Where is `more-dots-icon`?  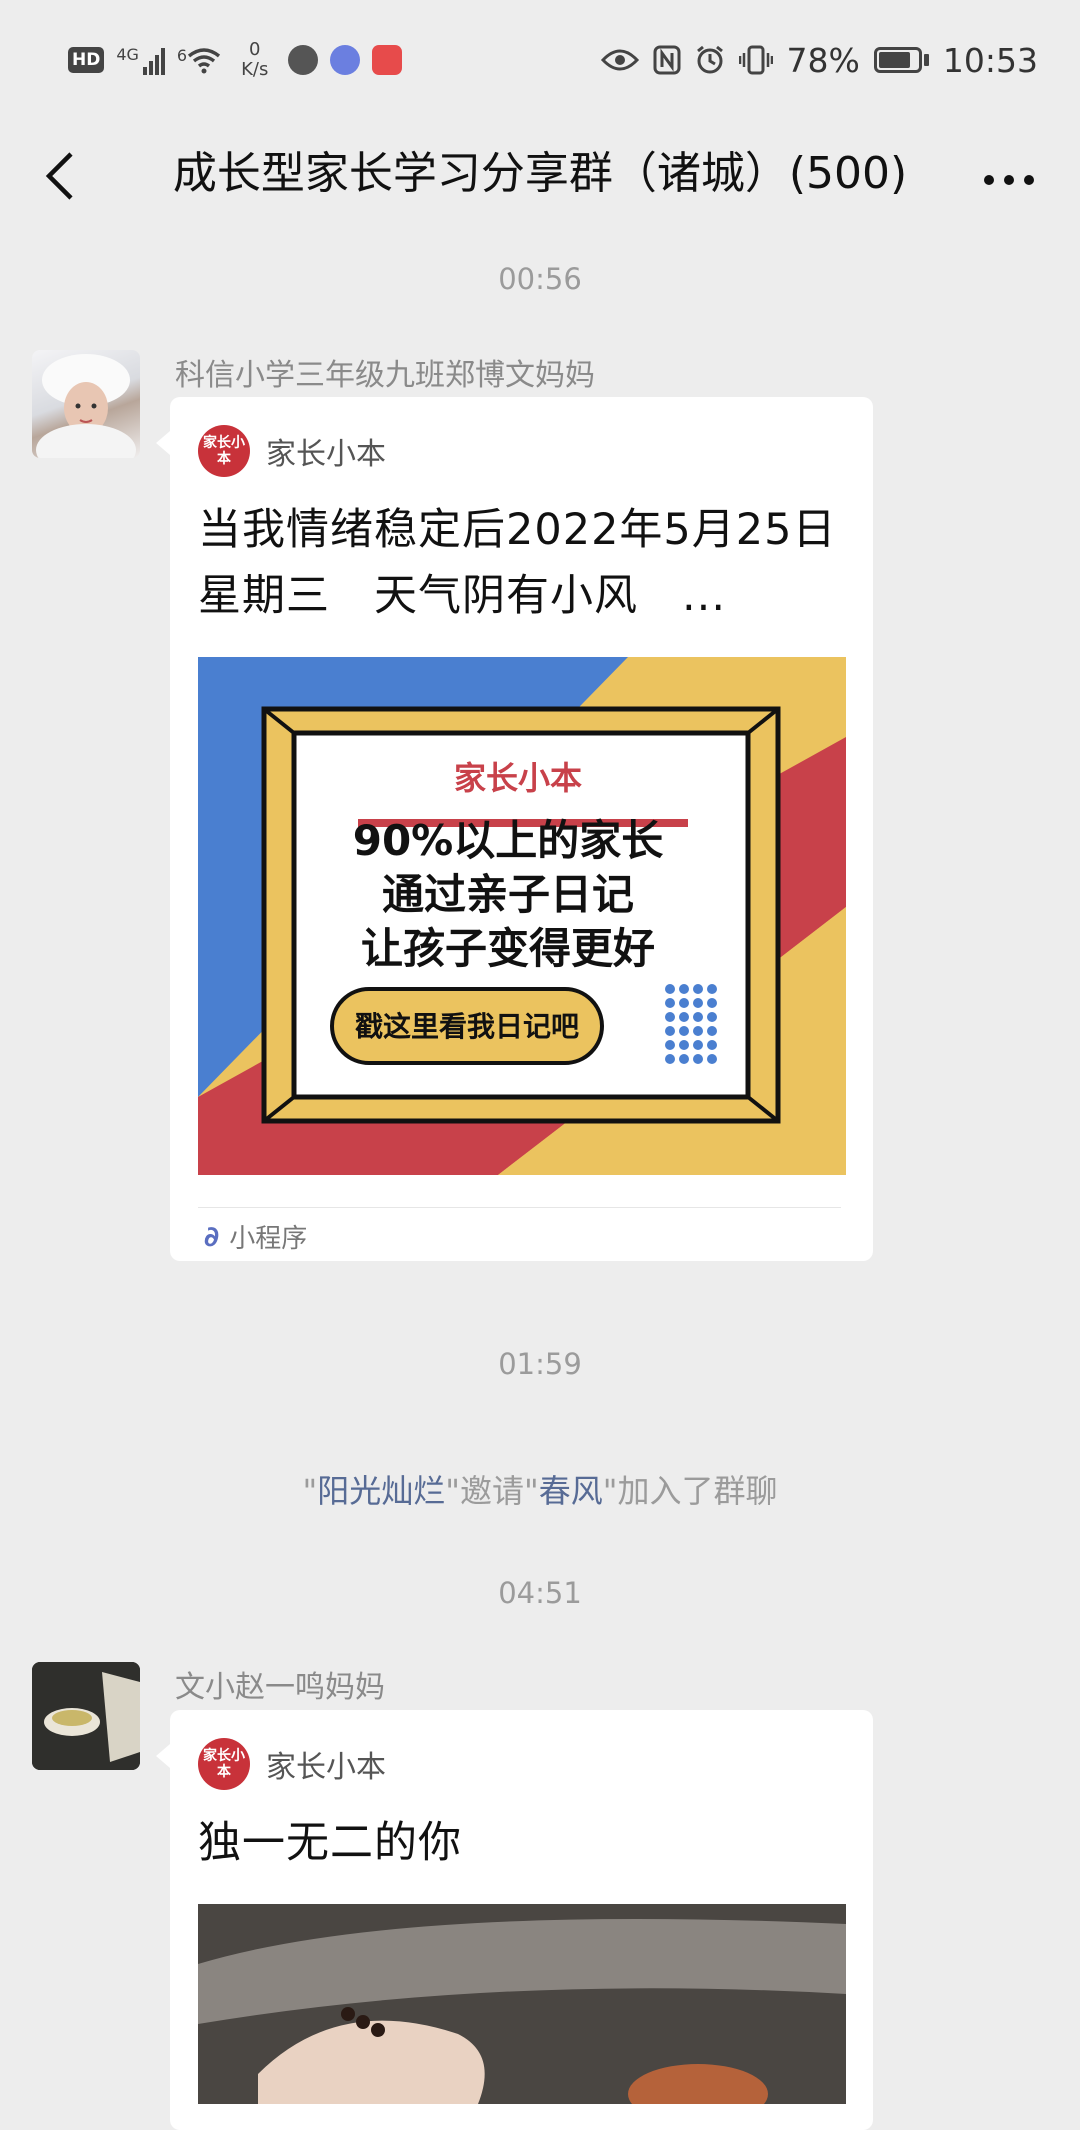 more-dots-icon is located at coordinates (1009, 180).